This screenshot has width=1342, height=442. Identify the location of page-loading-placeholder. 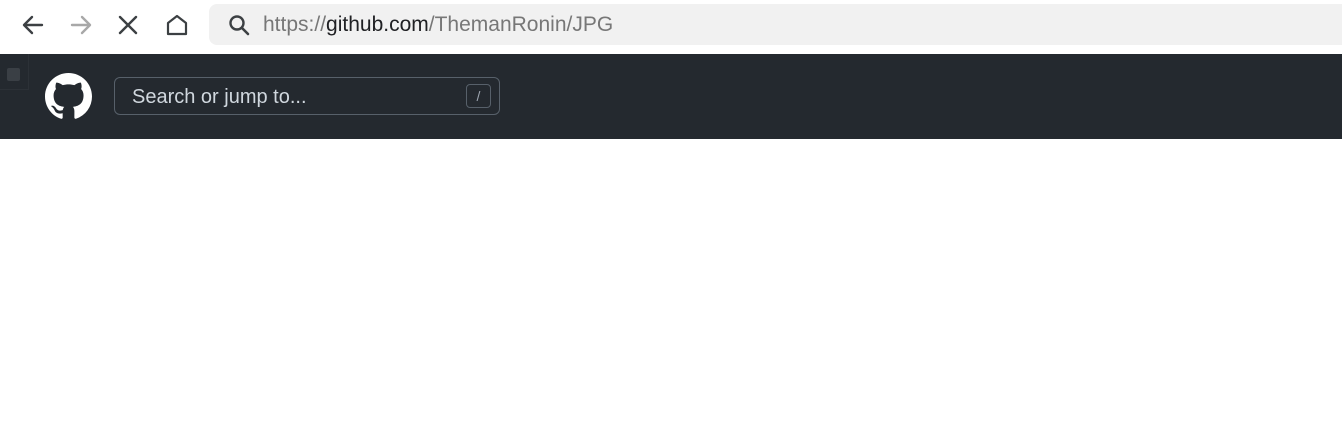
(14, 72).